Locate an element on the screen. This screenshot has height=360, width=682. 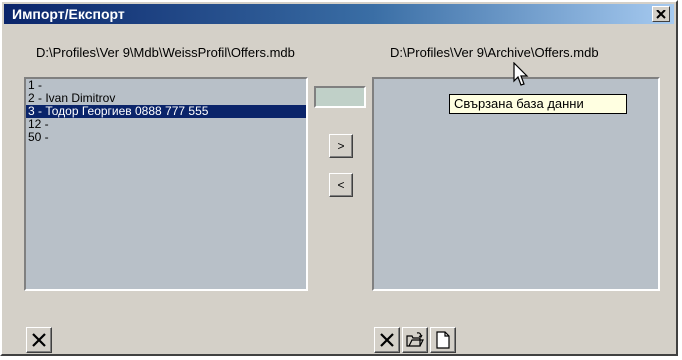
move-left-label: < is located at coordinates (341, 185).